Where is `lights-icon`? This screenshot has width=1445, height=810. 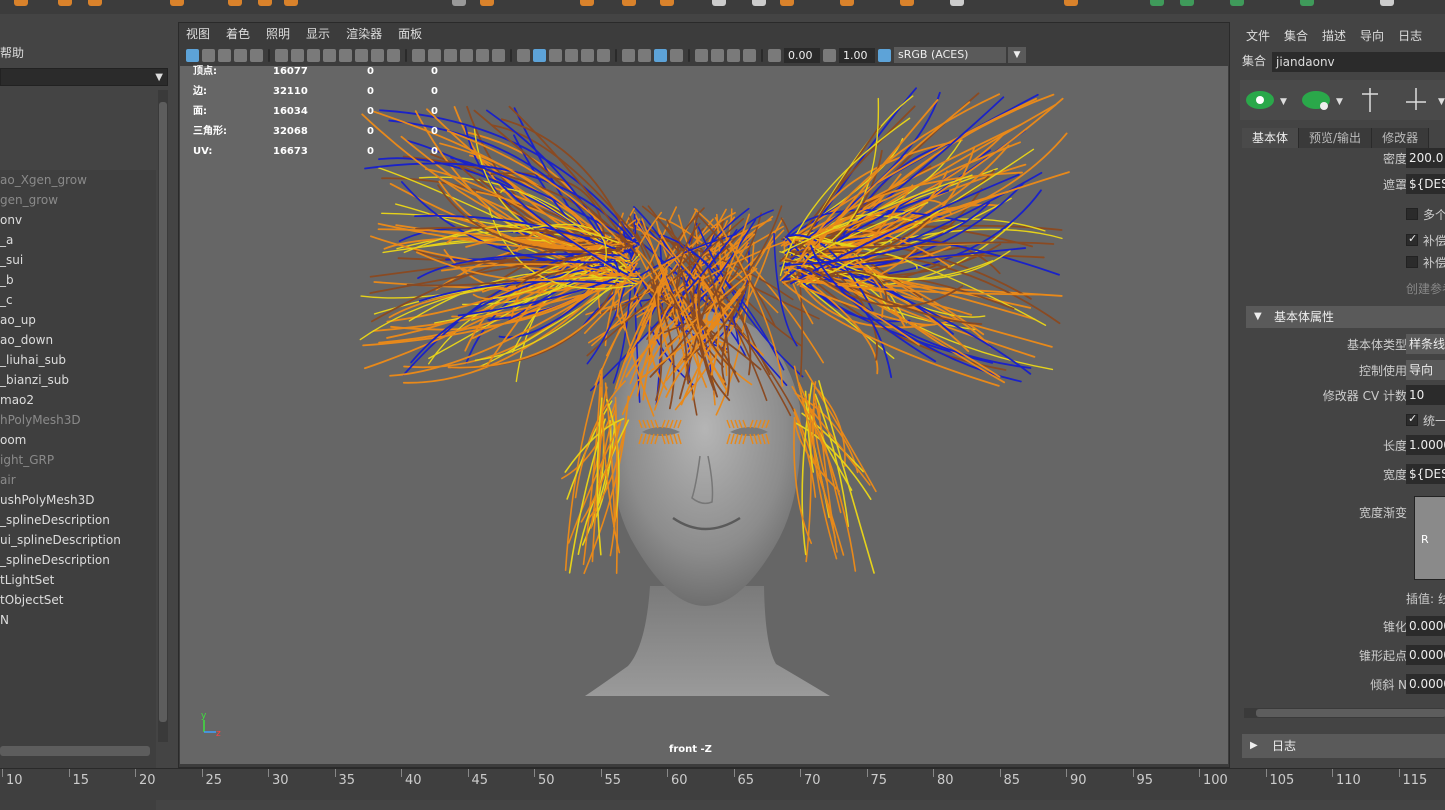
lights-icon is located at coordinates (587, 55).